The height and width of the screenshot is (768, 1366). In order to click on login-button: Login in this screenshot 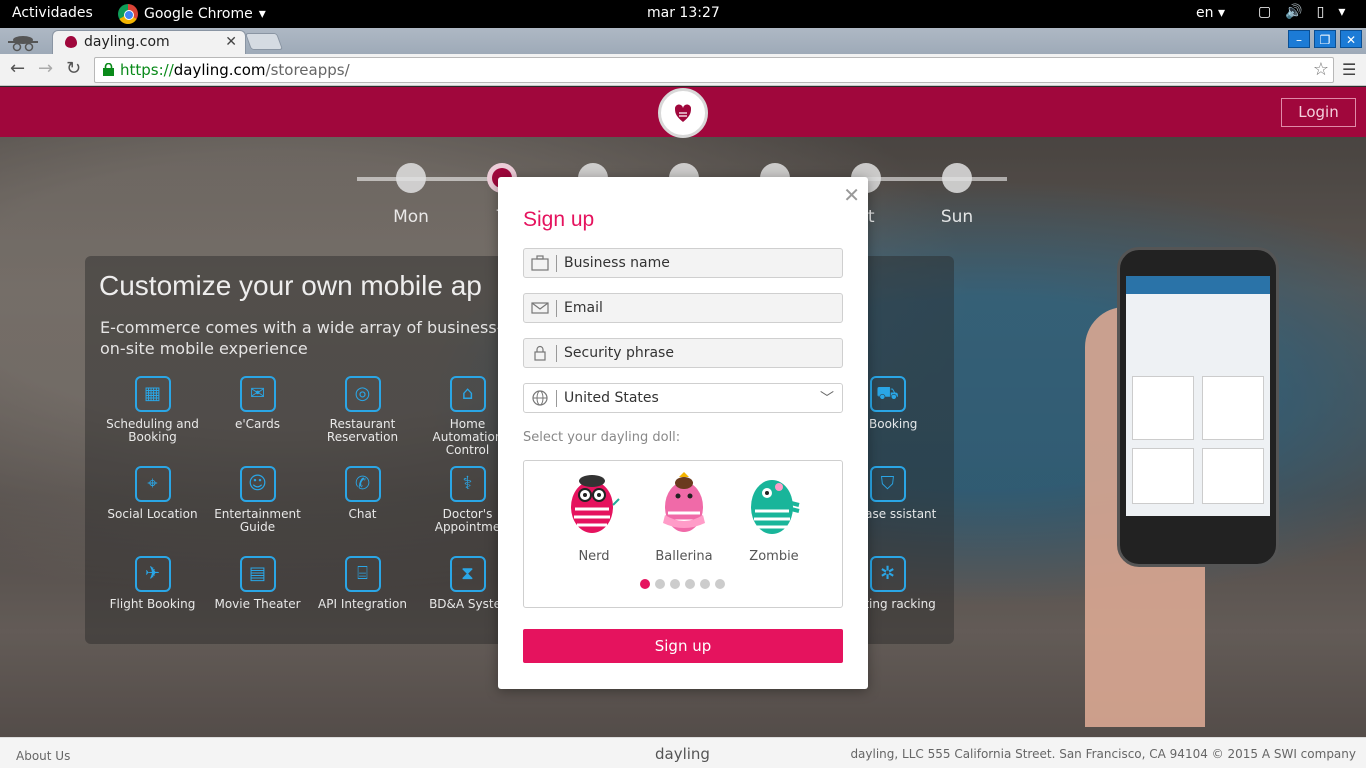, I will do `click(1318, 112)`.